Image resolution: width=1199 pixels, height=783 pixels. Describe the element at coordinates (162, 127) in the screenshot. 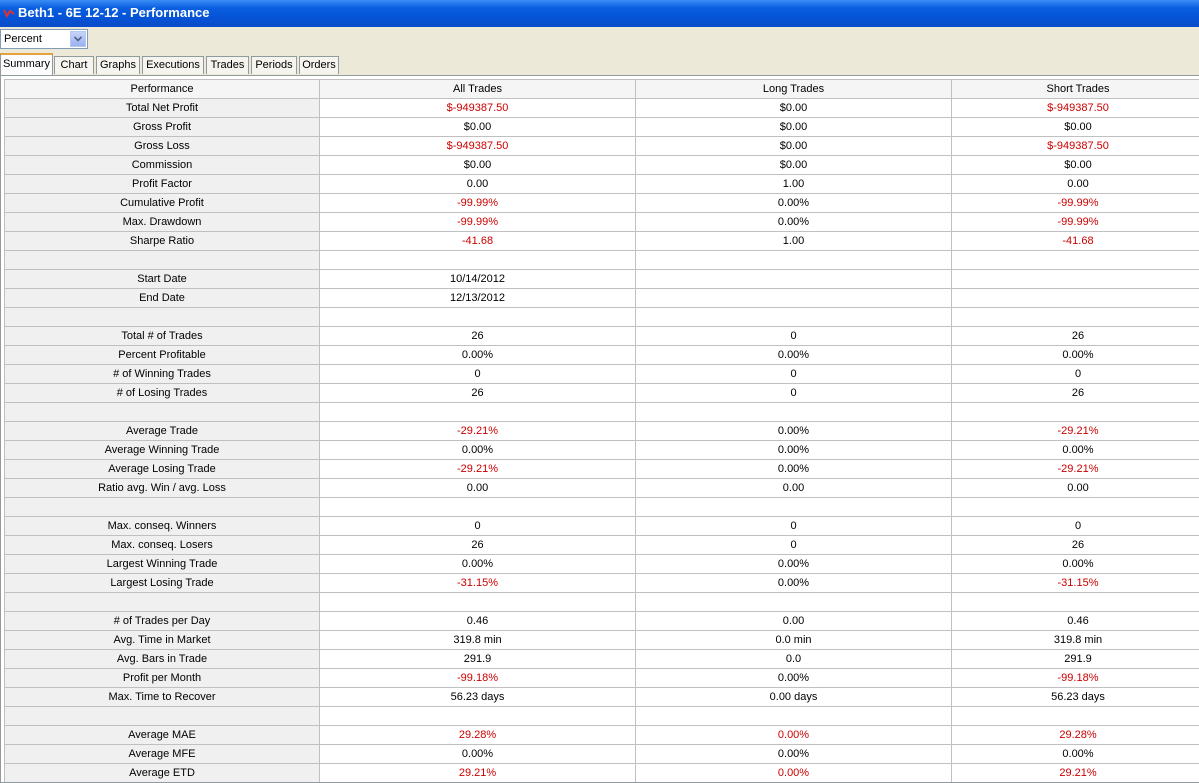

I see `row-label: Gross Profit` at that location.